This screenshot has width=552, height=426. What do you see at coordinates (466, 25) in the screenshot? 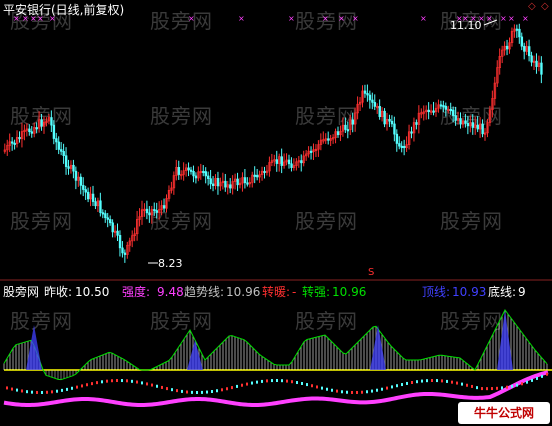
I see `high-price-label: 11.10` at bounding box center [466, 25].